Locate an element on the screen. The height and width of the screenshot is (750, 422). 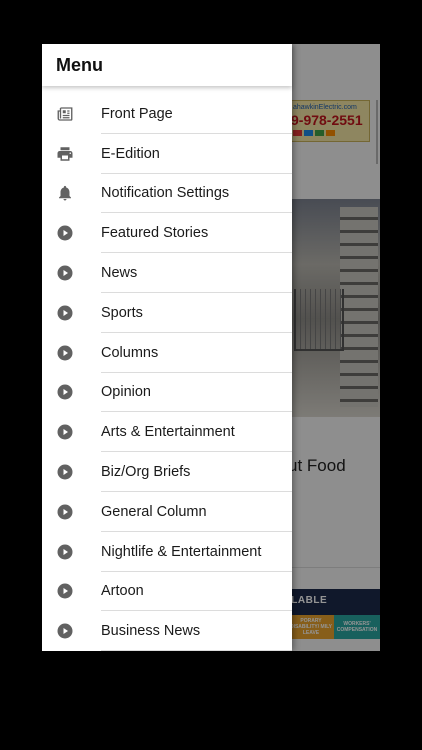
menu-item-label: Nightlife & Entertainment is located at coordinates (181, 551).